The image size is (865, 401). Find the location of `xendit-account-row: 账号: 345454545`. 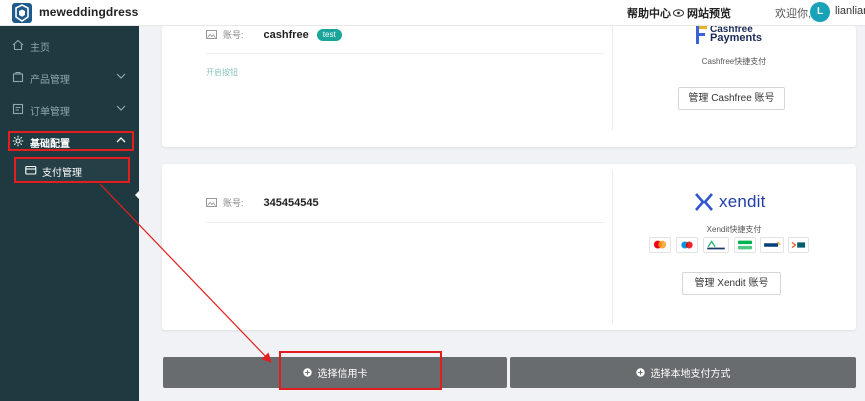

xendit-account-row: 账号: 345454545 is located at coordinates (262, 202).